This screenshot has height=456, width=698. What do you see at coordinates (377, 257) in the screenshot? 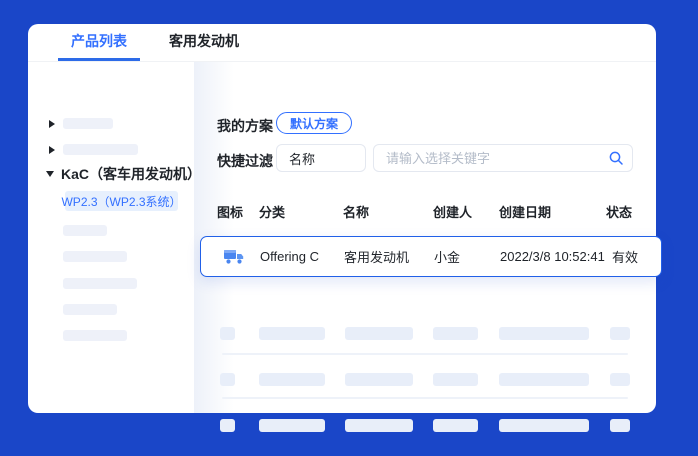
I see `row-cell-name: 客用发动机` at bounding box center [377, 257].